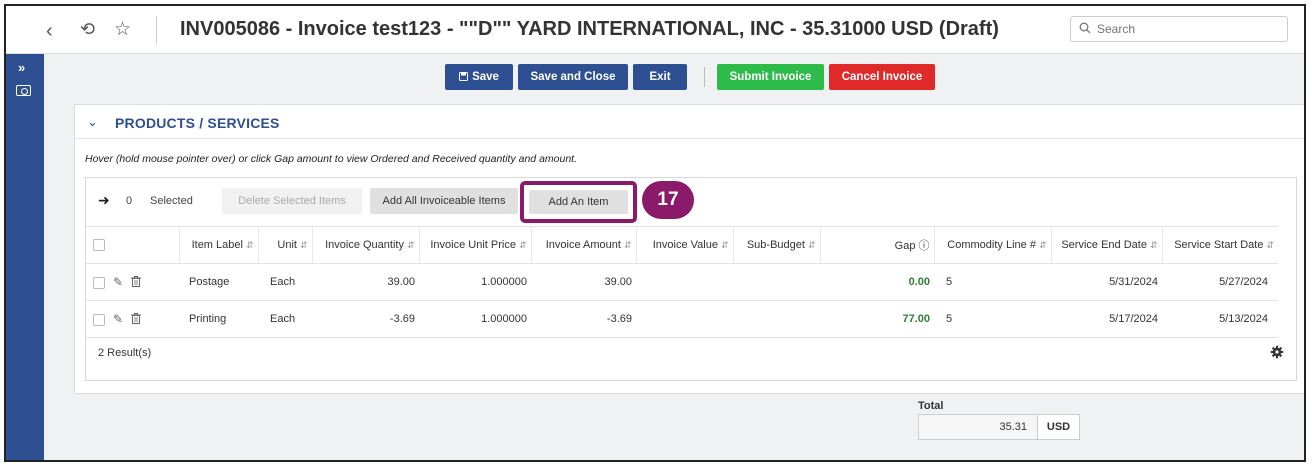 The image size is (1312, 469). What do you see at coordinates (25, 257) in the screenshot?
I see `sidebar: »` at bounding box center [25, 257].